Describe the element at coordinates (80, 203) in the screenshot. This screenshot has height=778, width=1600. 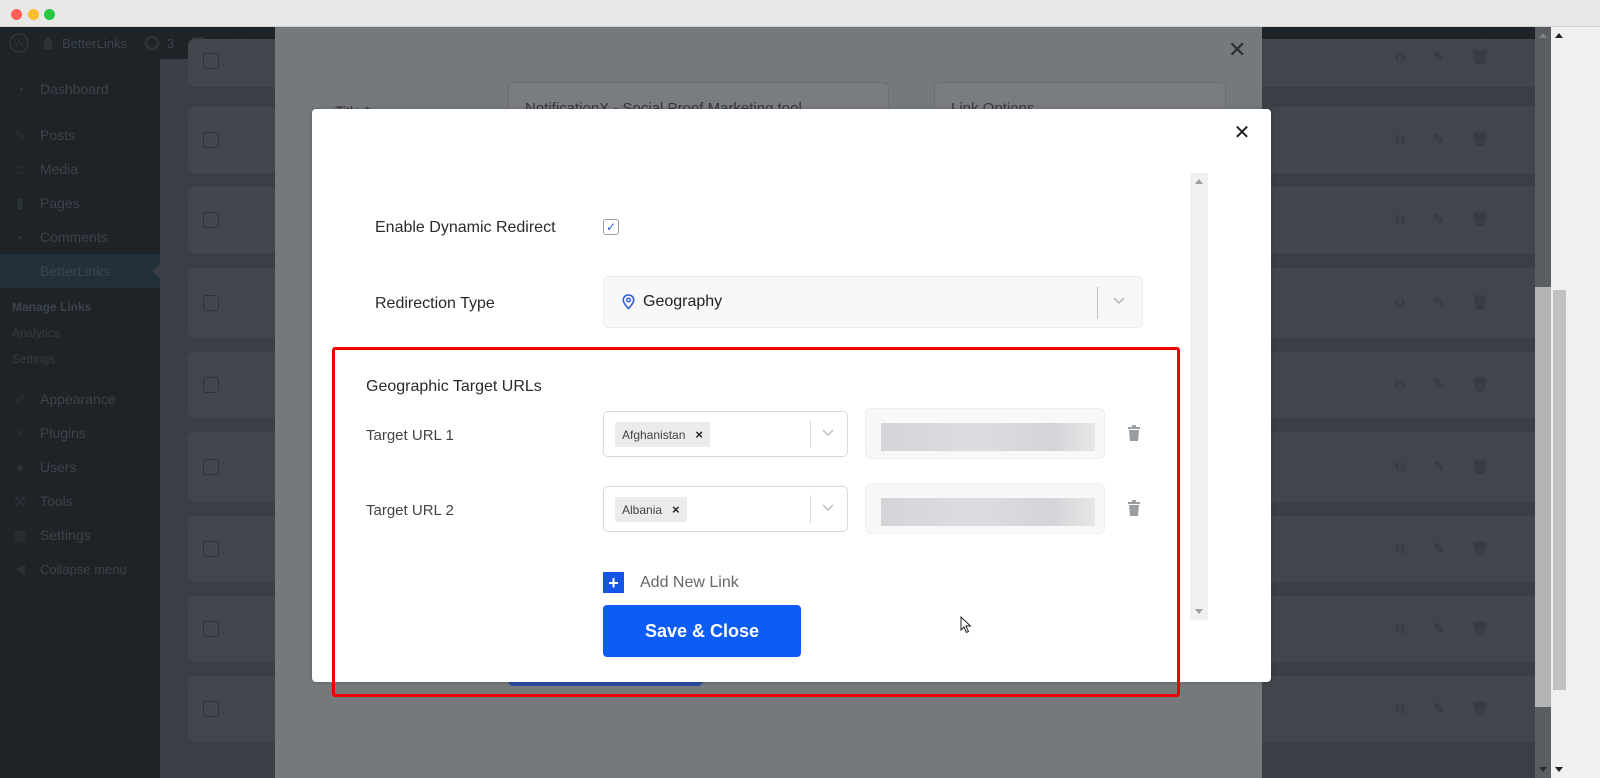
I see `sidebar-item-pages: ▮ Pages` at that location.